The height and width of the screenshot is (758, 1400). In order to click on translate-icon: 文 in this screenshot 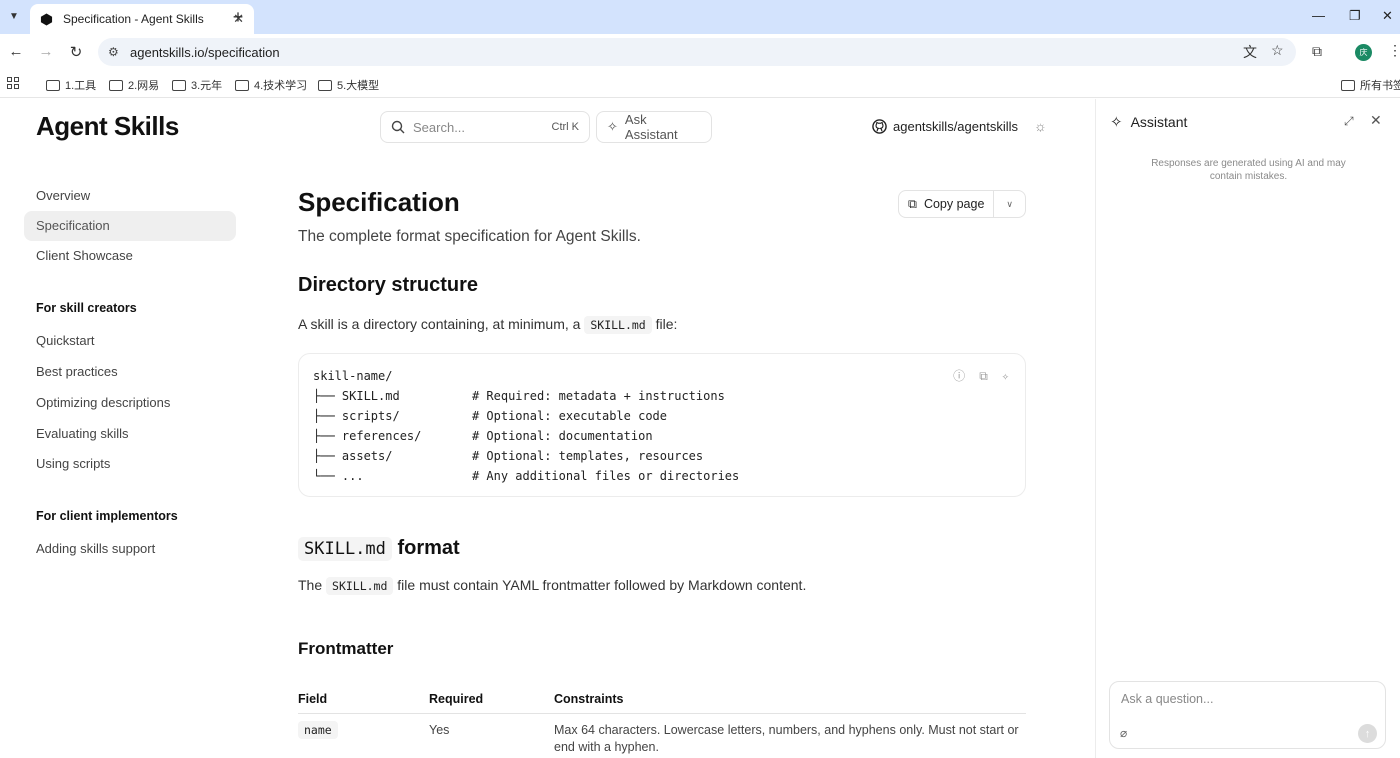, I will do `click(1250, 52)`.